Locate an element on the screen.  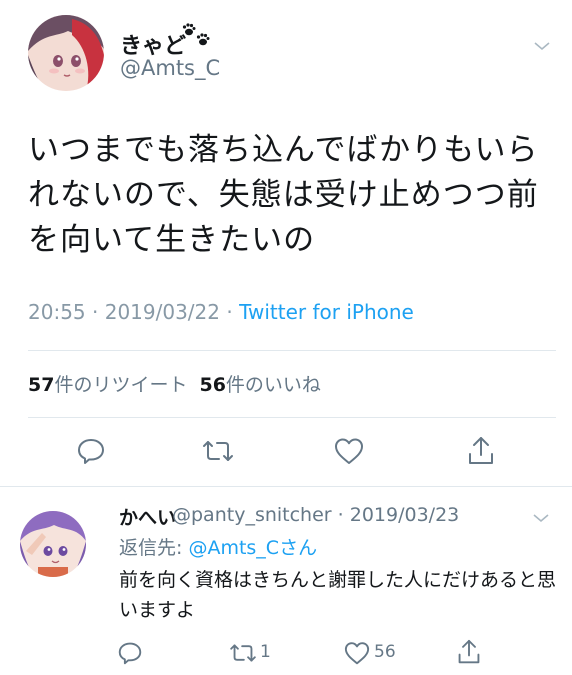
reply-text: 前を向く資格はきちんと謝罪した人にだけあると思いますよ is located at coordinates (338, 595).